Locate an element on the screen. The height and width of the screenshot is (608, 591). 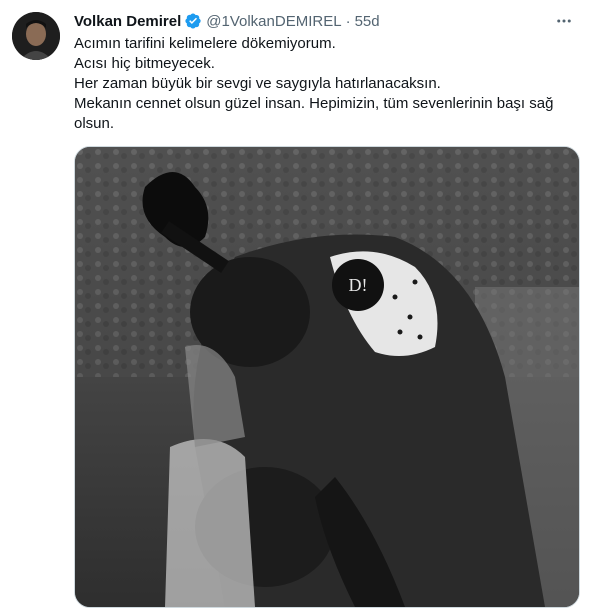
verified-badge-icon is located at coordinates (193, 21).